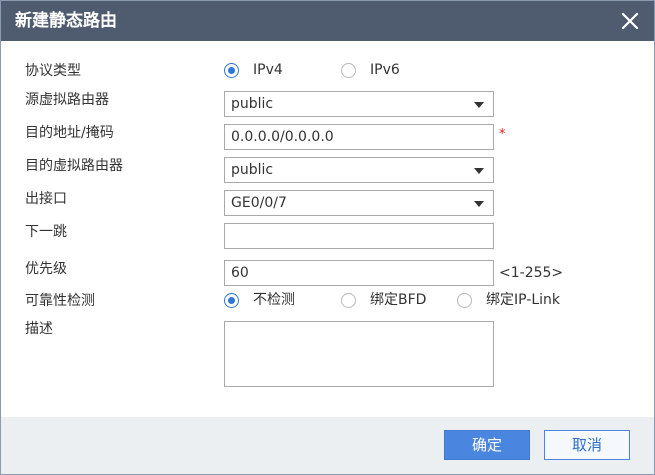  What do you see at coordinates (587, 445) in the screenshot?
I see `cancel-button: 取消` at bounding box center [587, 445].